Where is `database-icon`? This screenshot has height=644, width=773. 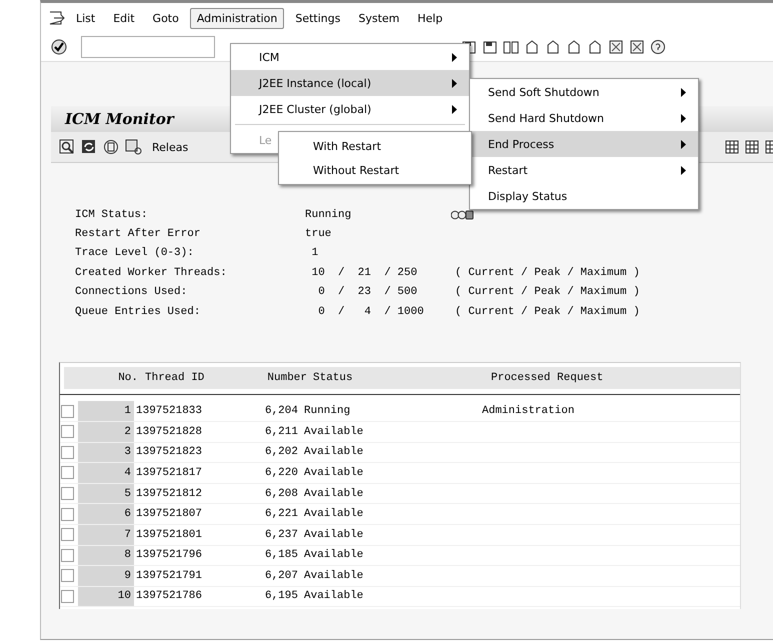
database-icon is located at coordinates (134, 147).